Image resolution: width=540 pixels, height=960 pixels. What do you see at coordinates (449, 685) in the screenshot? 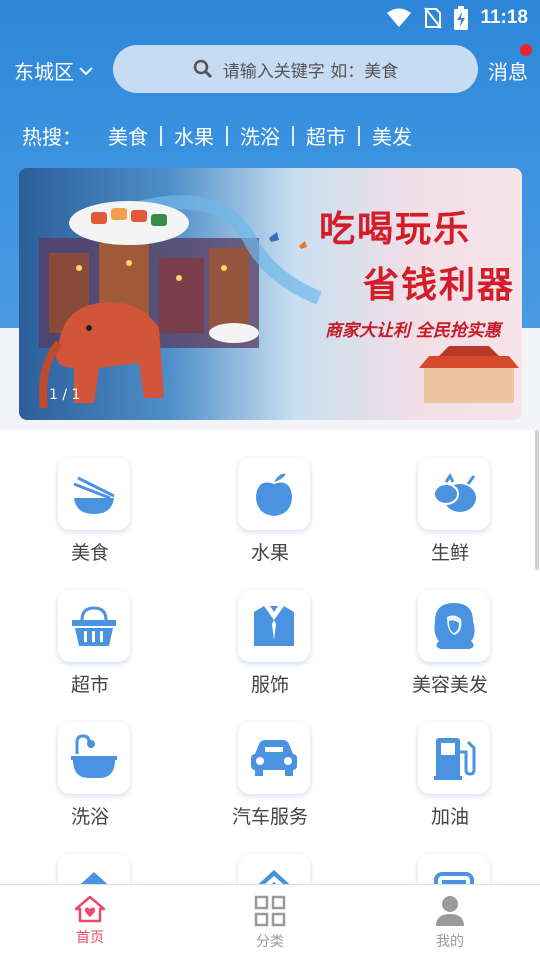
I see `category-label: 美容美发` at bounding box center [449, 685].